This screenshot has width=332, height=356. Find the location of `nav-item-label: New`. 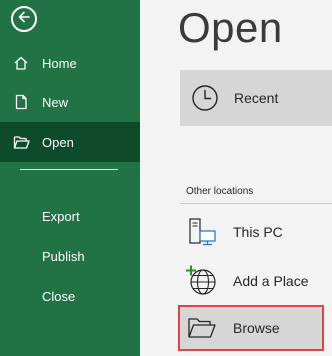

nav-item-label: New is located at coordinates (55, 102).